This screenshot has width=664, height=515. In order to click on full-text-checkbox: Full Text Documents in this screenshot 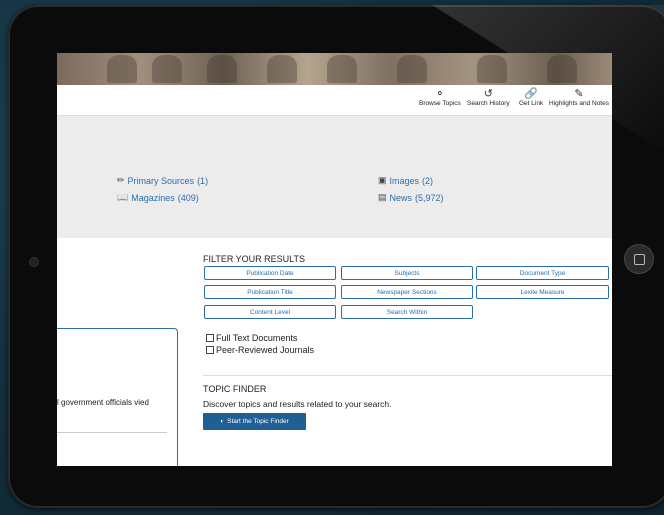, I will do `click(251, 338)`.